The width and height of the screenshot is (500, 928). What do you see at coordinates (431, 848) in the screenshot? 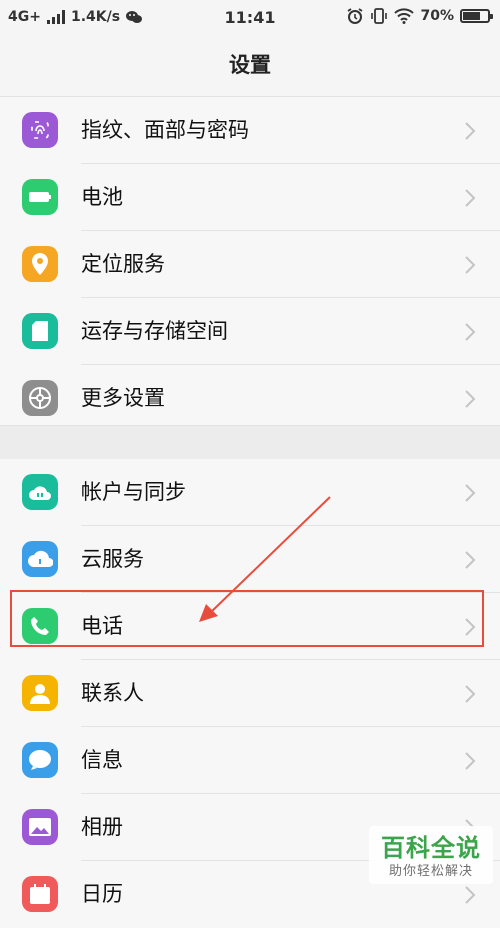
I see `watermark-title: 百科全说` at bounding box center [431, 848].